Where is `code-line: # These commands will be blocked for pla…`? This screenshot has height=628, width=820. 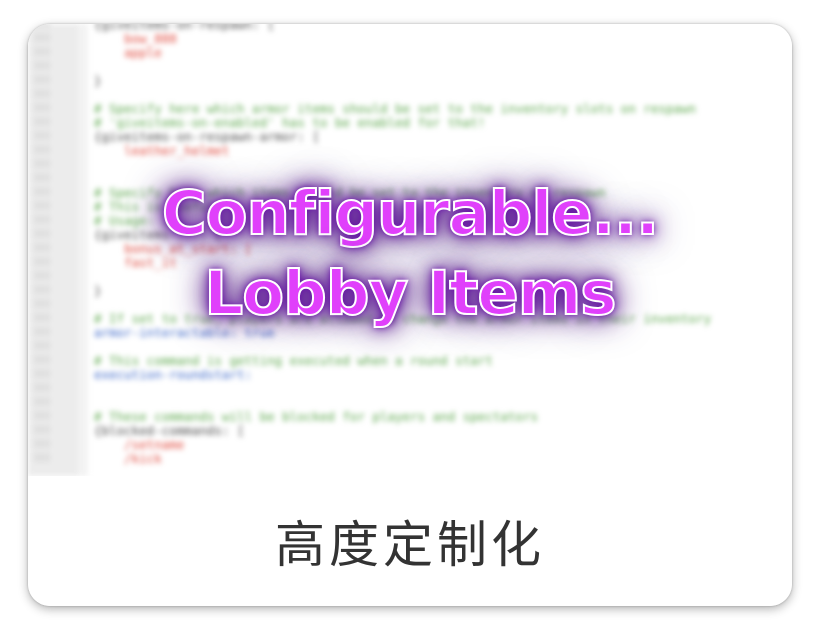 code-line: # These commands will be blocked for pla… is located at coordinates (316, 416).